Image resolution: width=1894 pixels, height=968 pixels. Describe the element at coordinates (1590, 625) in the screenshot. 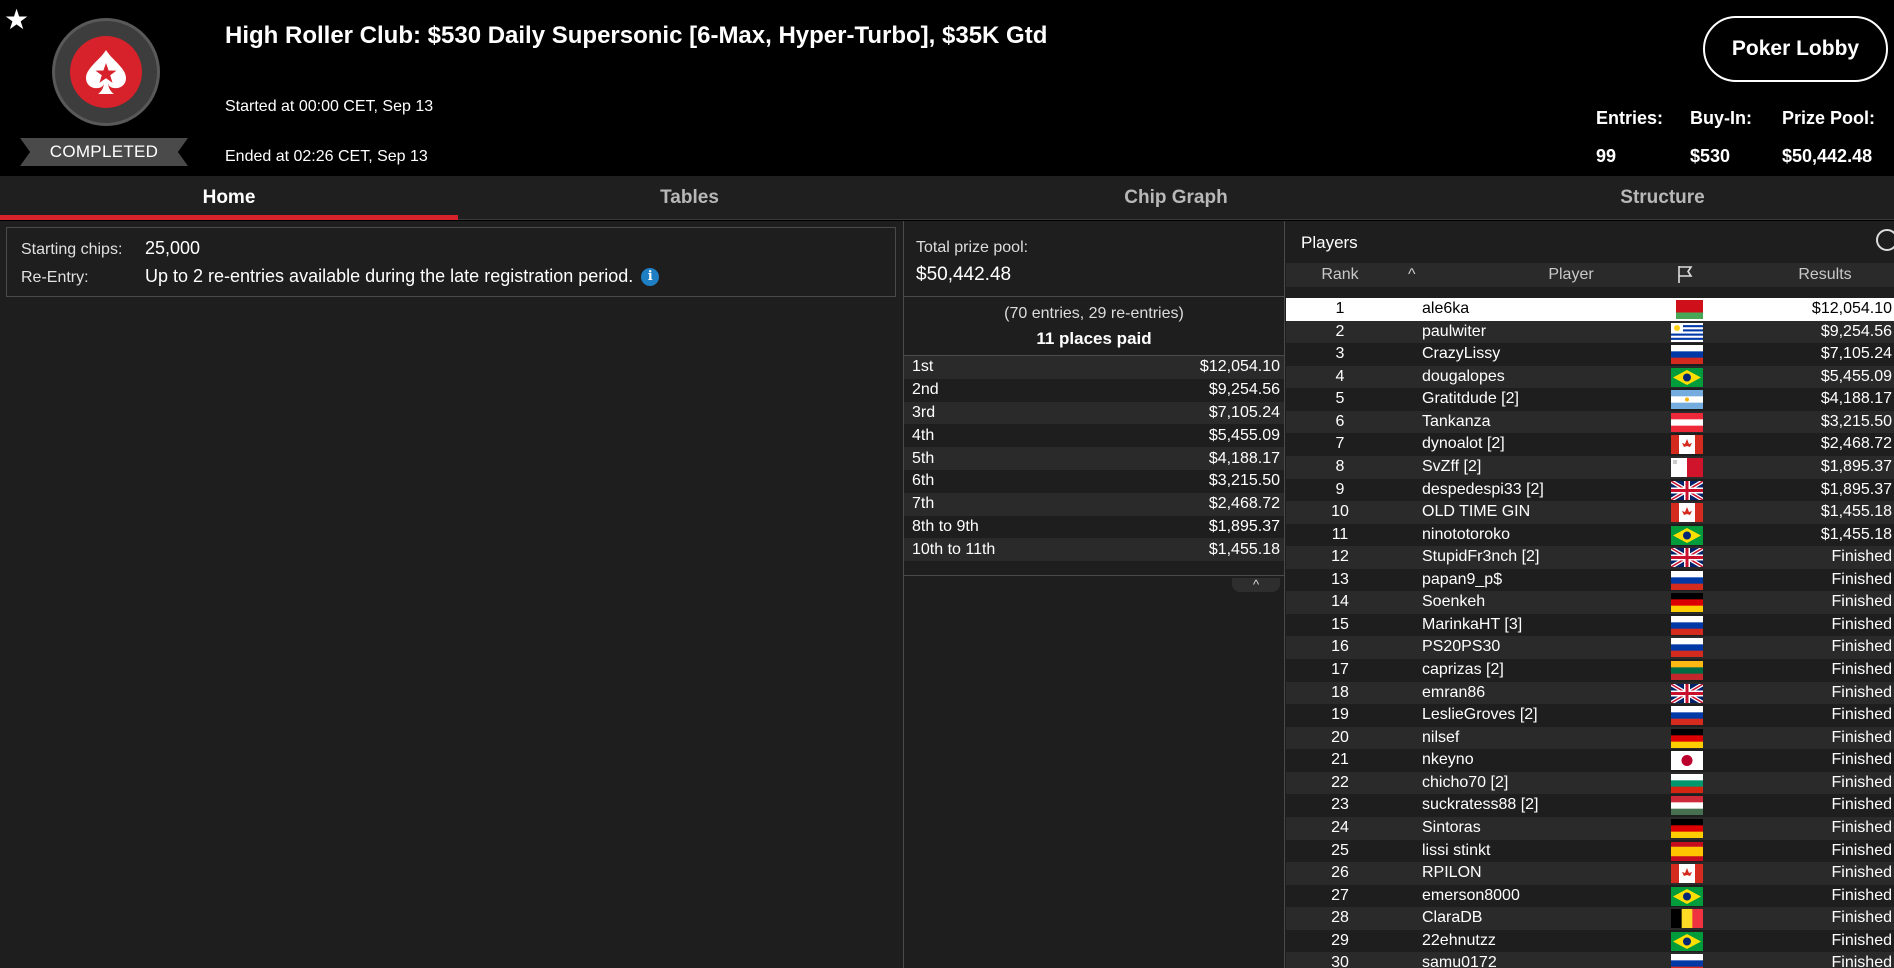

I see `player-row: 15 MarinkaHT [3] Finished` at that location.